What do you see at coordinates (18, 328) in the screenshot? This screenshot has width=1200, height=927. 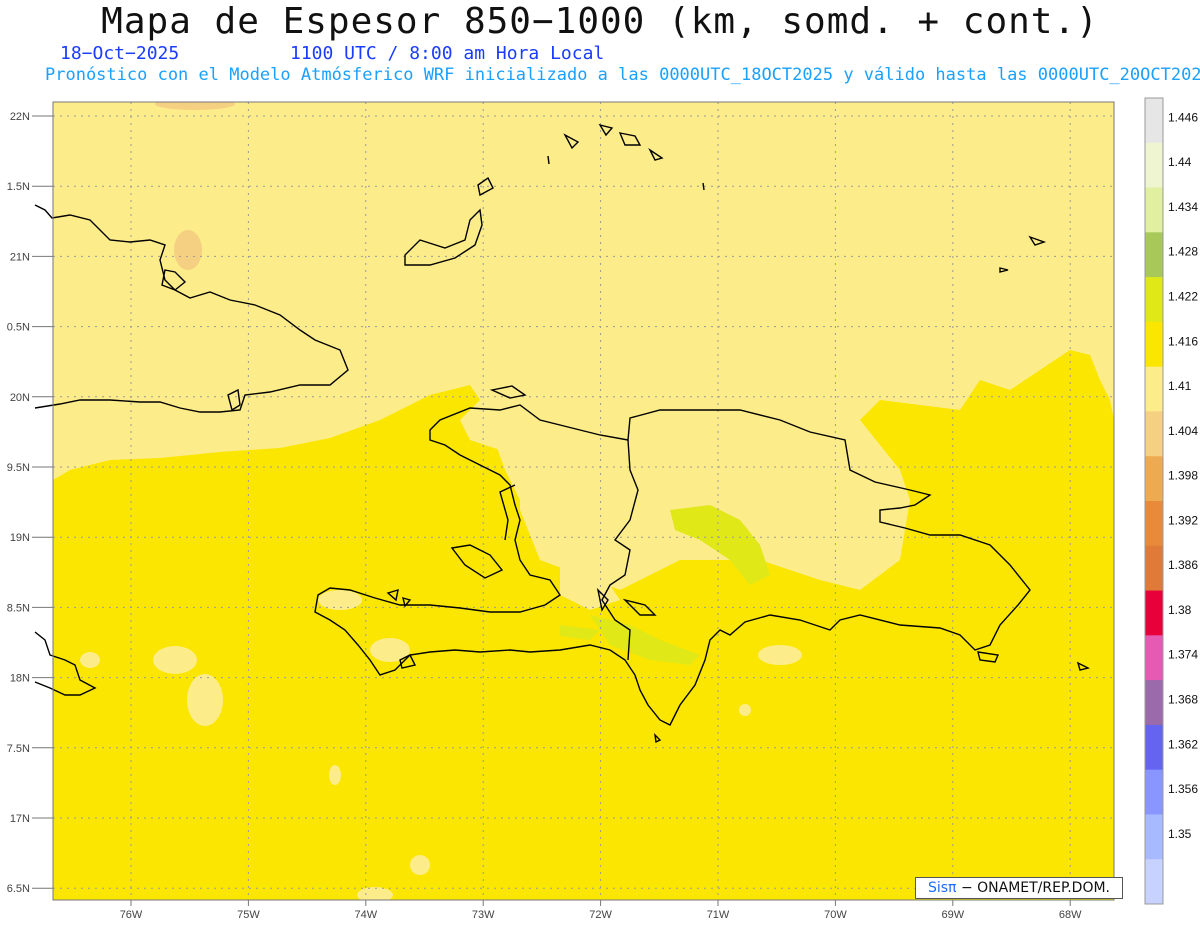 I see `lat-label: 0.5N` at bounding box center [18, 328].